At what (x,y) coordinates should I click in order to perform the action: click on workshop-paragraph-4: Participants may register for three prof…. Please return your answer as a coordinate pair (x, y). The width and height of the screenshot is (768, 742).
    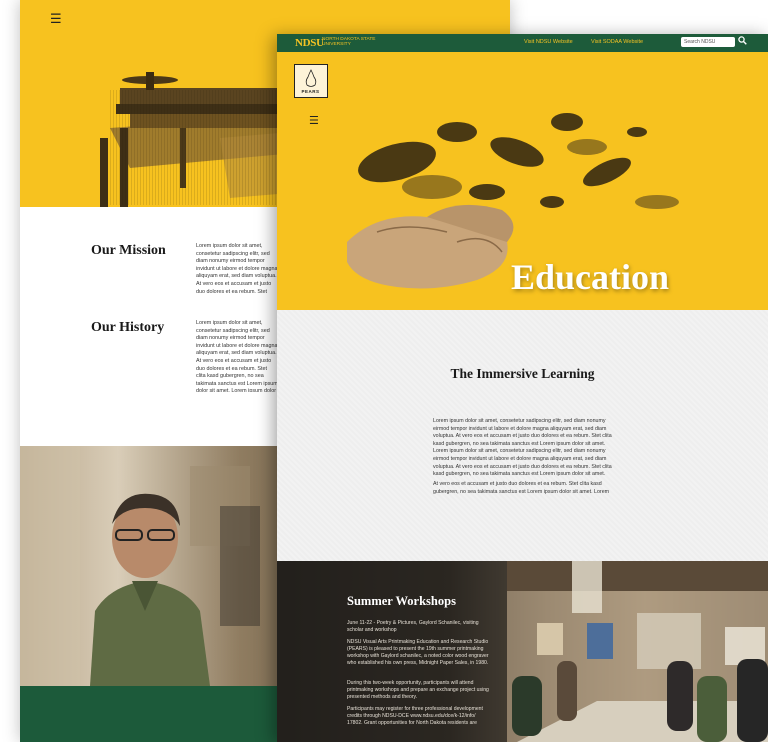
    Looking at the image, I should click on (415, 716).